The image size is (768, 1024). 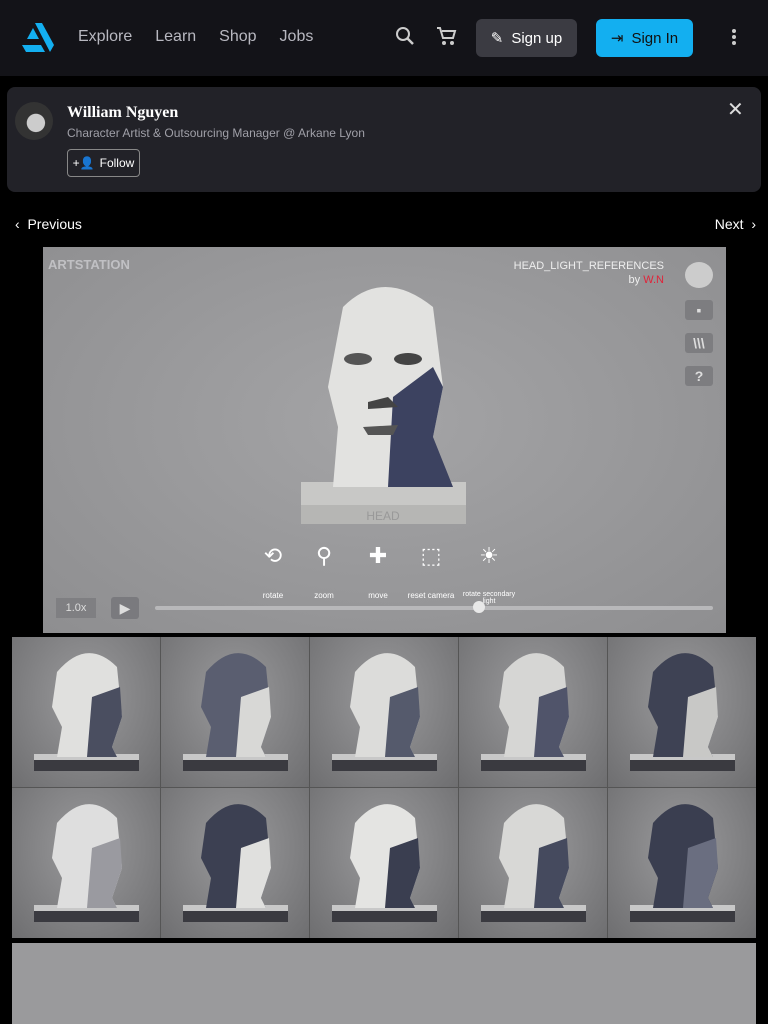 What do you see at coordinates (434, 607) in the screenshot?
I see `timeline-slider` at bounding box center [434, 607].